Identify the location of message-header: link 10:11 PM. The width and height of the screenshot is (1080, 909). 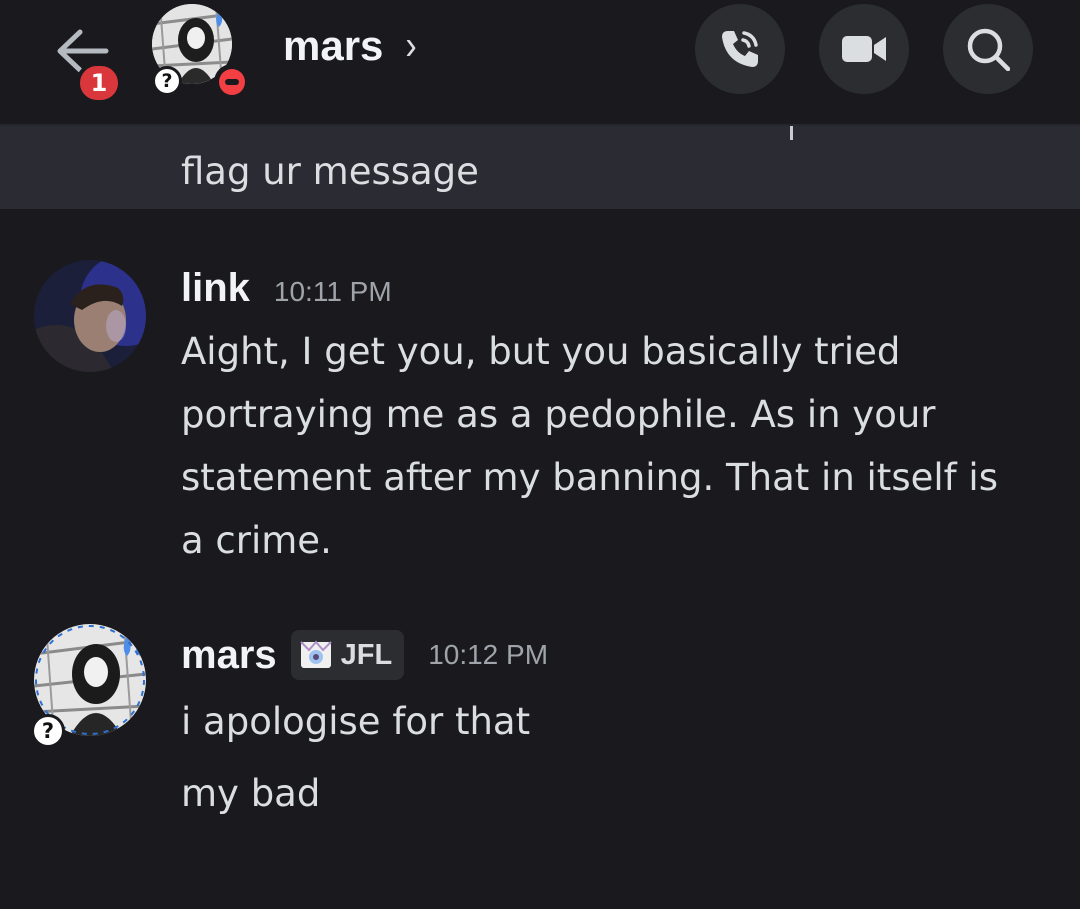
(286, 288).